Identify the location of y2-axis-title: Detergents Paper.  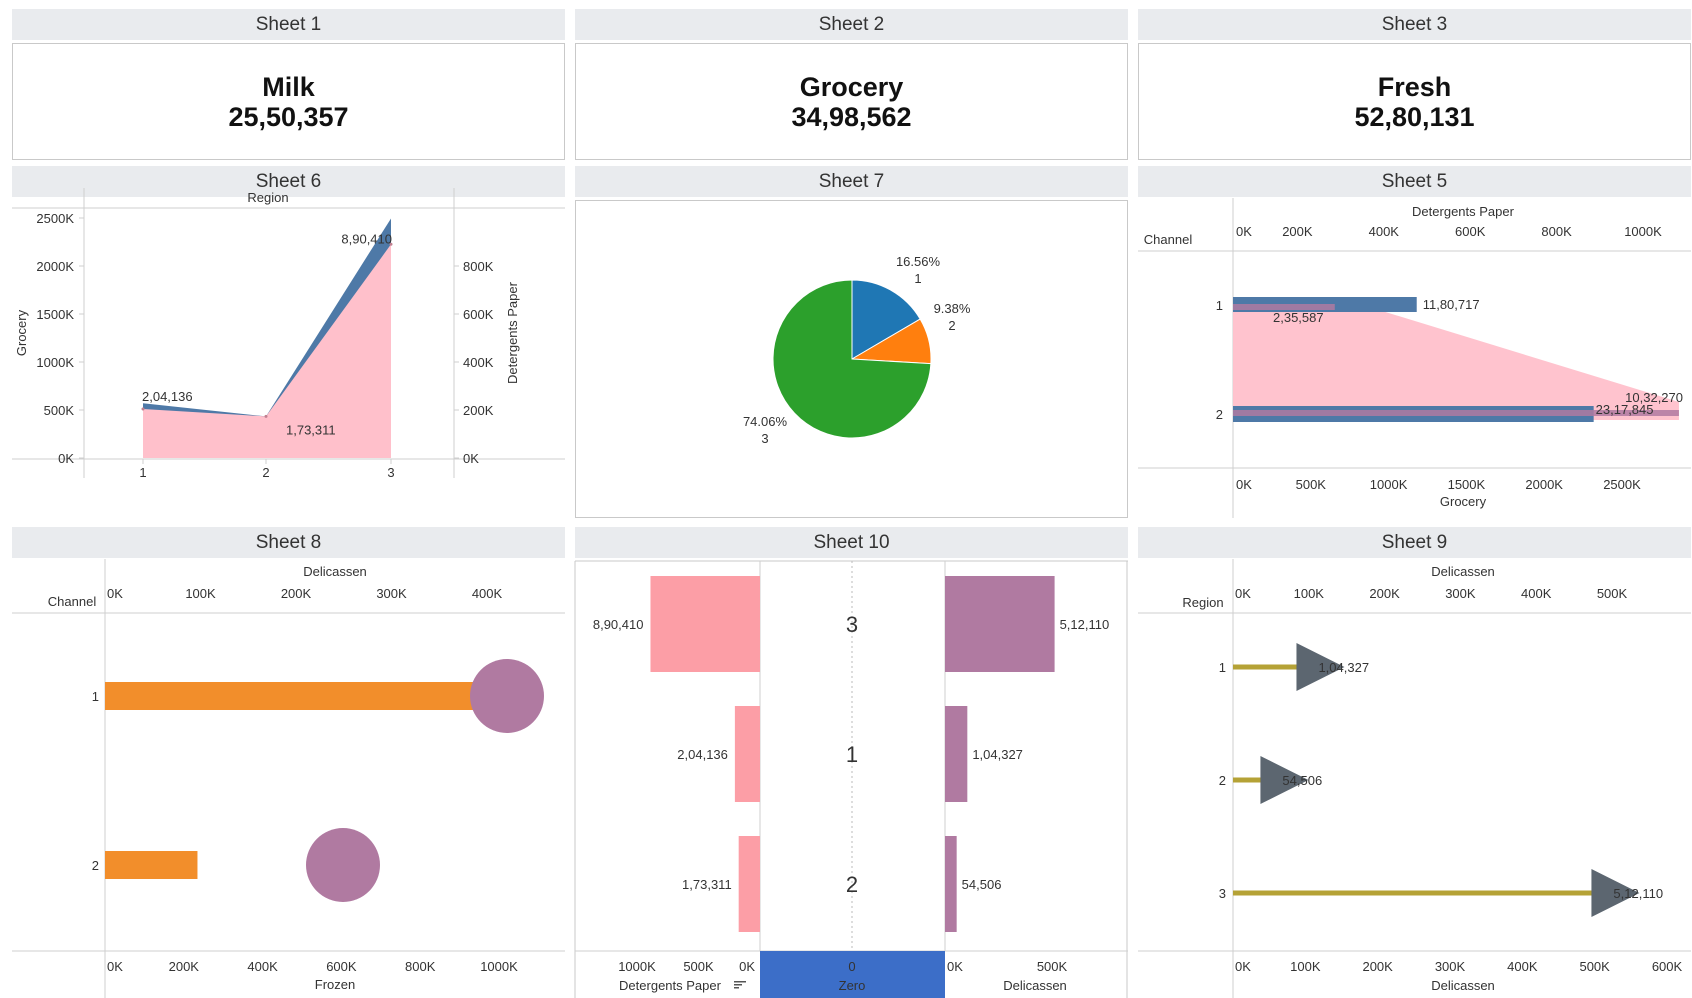
(512, 332).